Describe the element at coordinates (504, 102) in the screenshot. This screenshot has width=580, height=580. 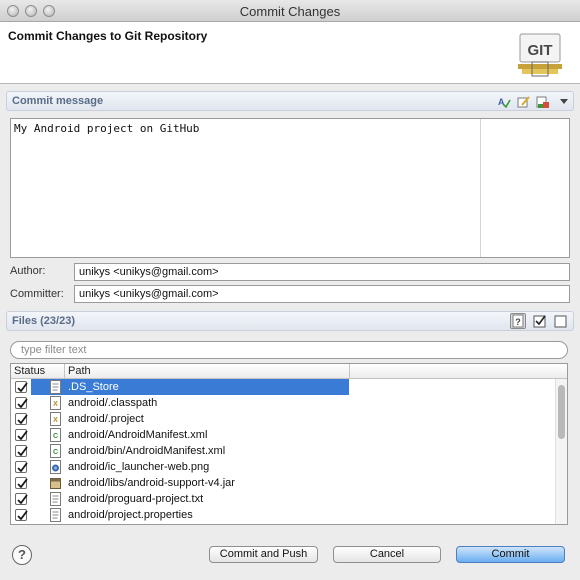
I see `spell-check-icon: A` at that location.